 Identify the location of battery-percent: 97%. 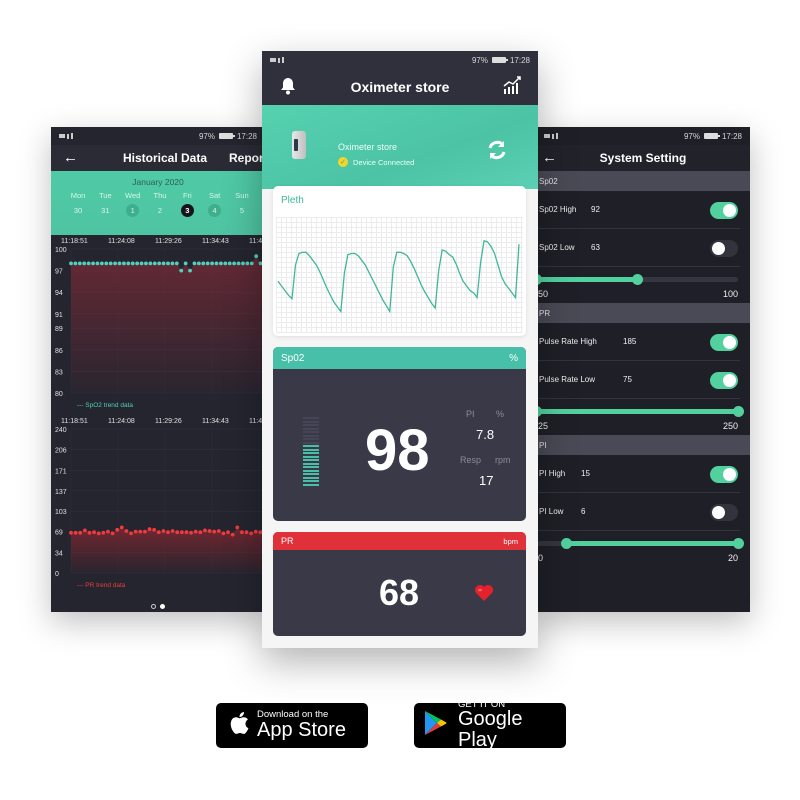
(479, 60).